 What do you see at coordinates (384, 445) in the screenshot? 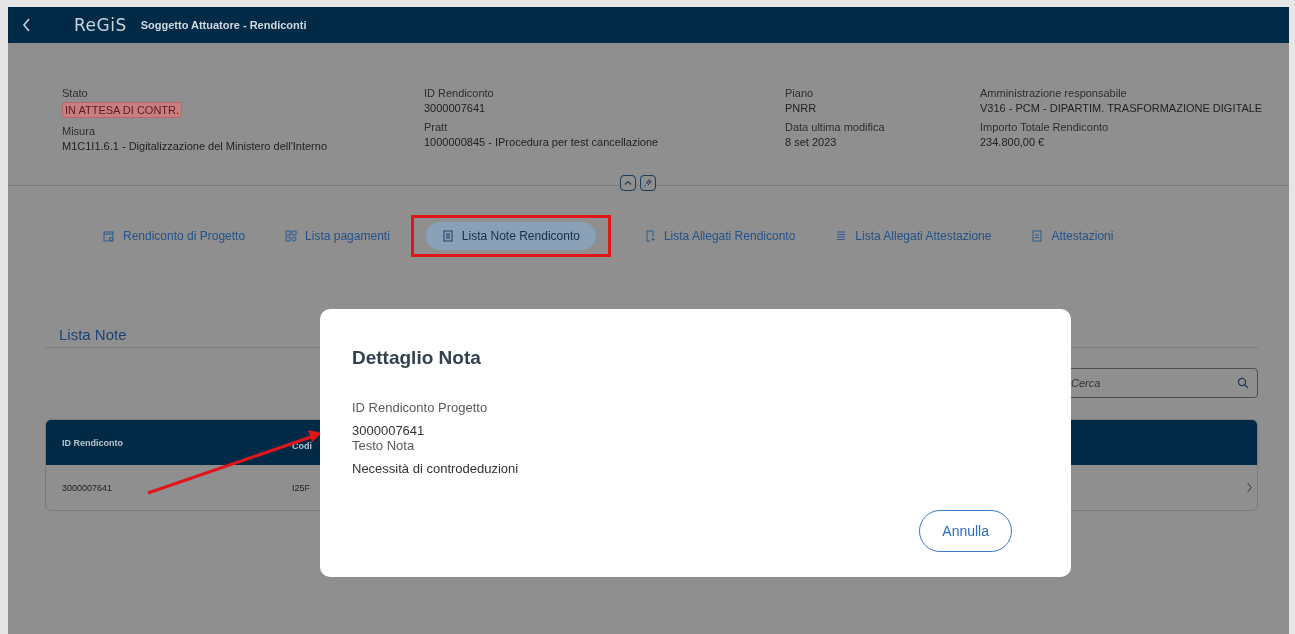
I see `field-label: Testo Nota` at bounding box center [384, 445].